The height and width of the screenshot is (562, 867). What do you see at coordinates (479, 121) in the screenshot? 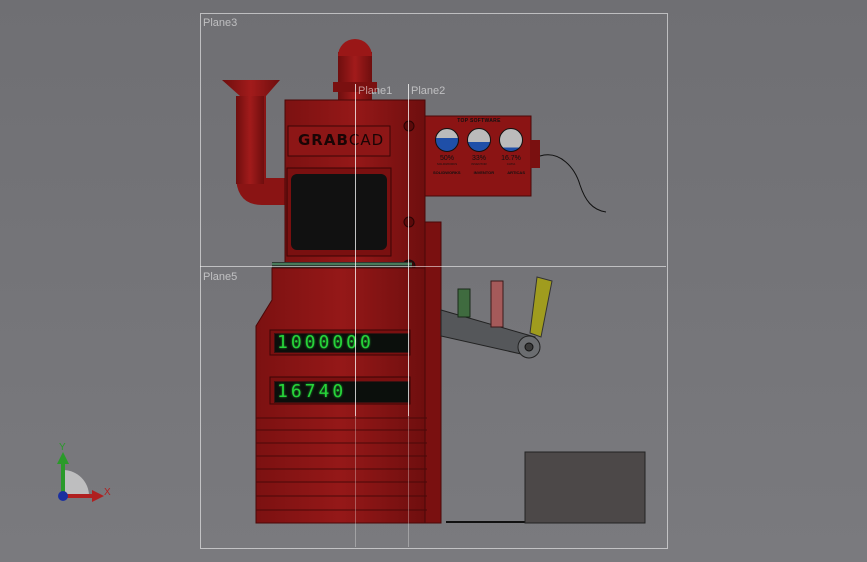
I see `panel-title: TOP SOFTWARE` at bounding box center [479, 121].